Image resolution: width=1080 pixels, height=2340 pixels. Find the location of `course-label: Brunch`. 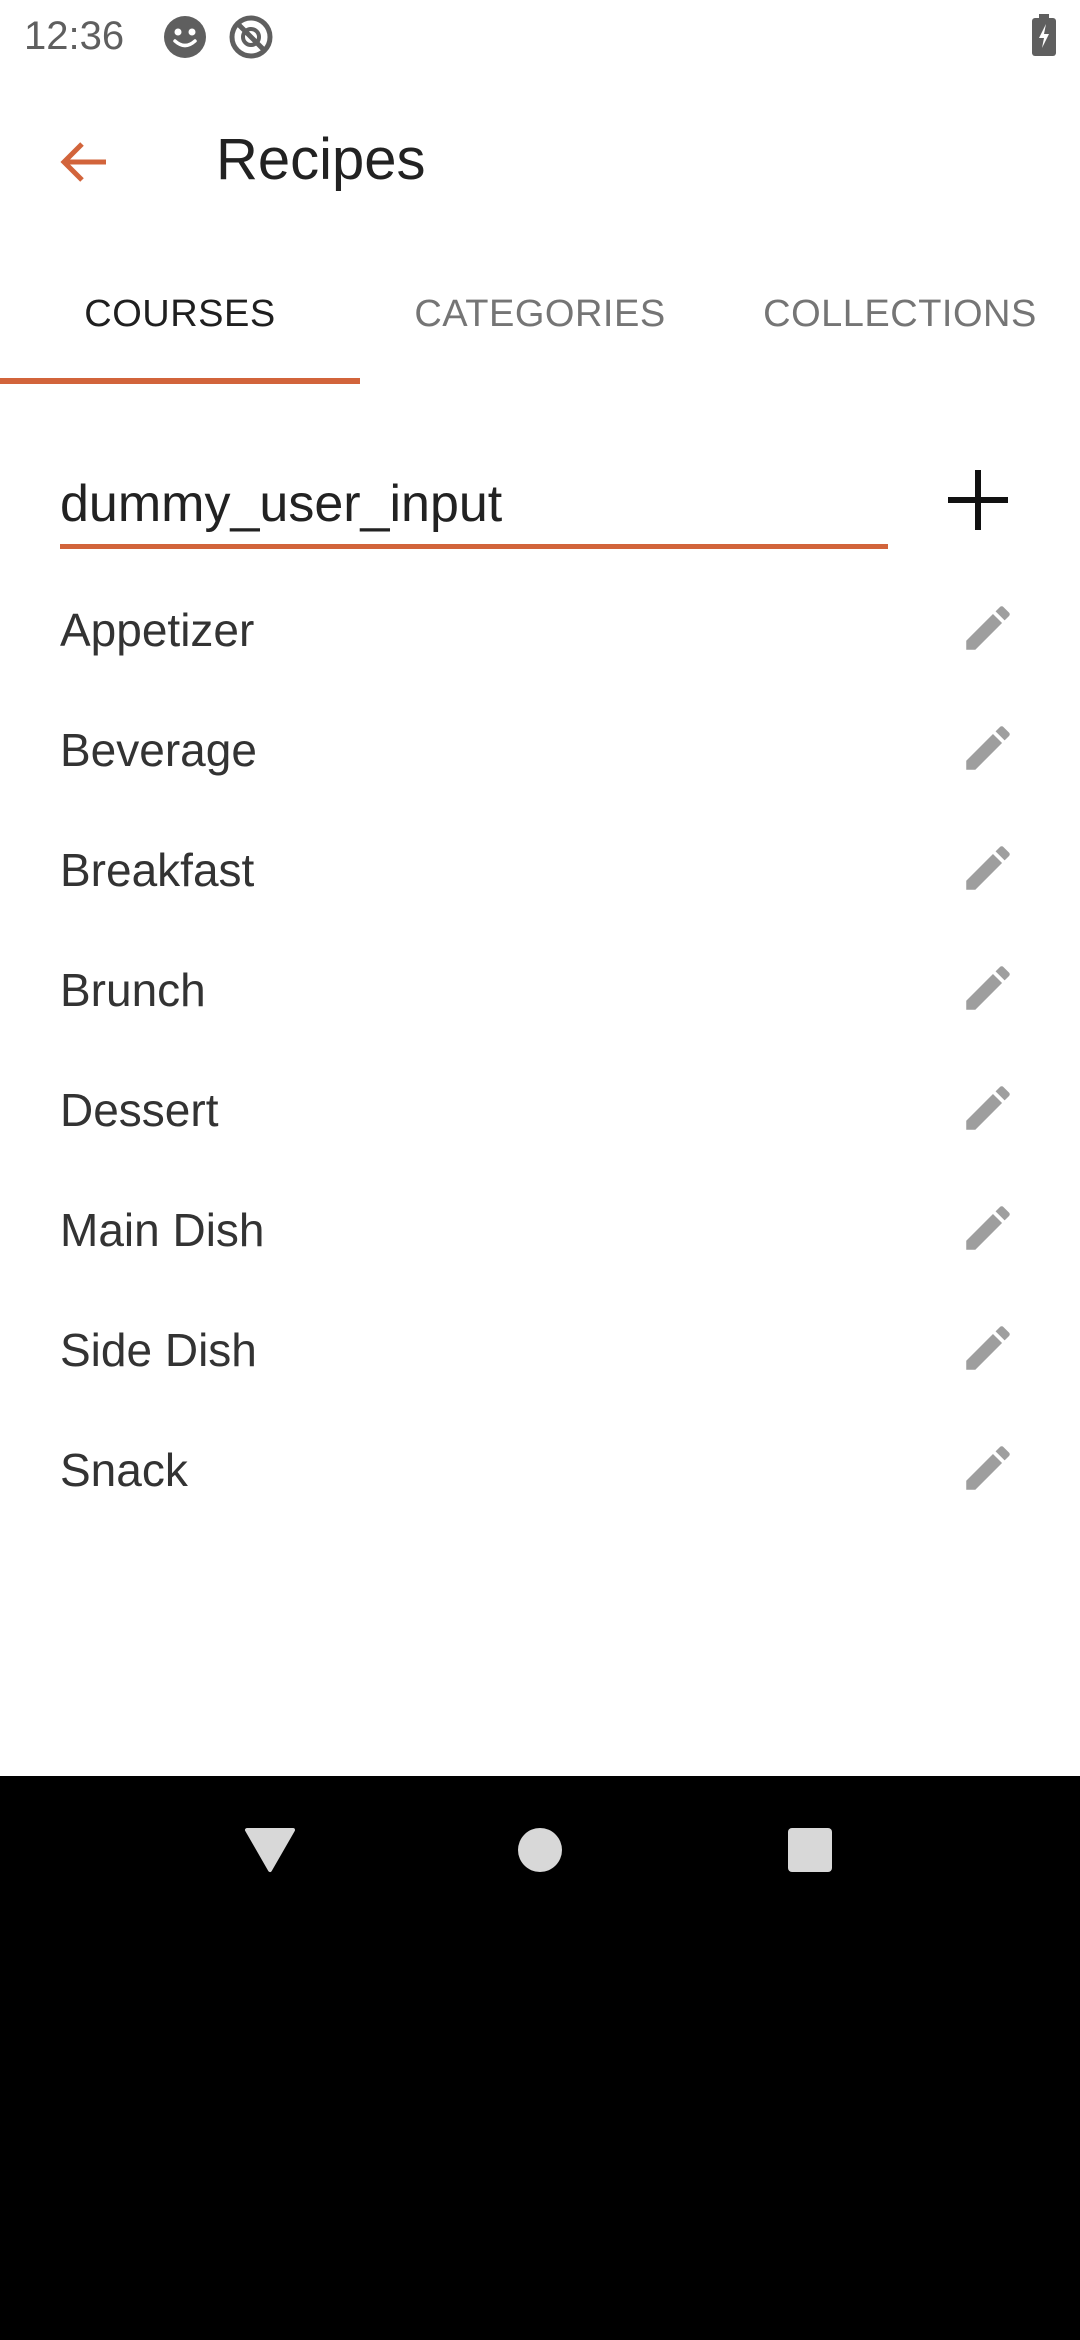

course-label: Brunch is located at coordinates (133, 990).